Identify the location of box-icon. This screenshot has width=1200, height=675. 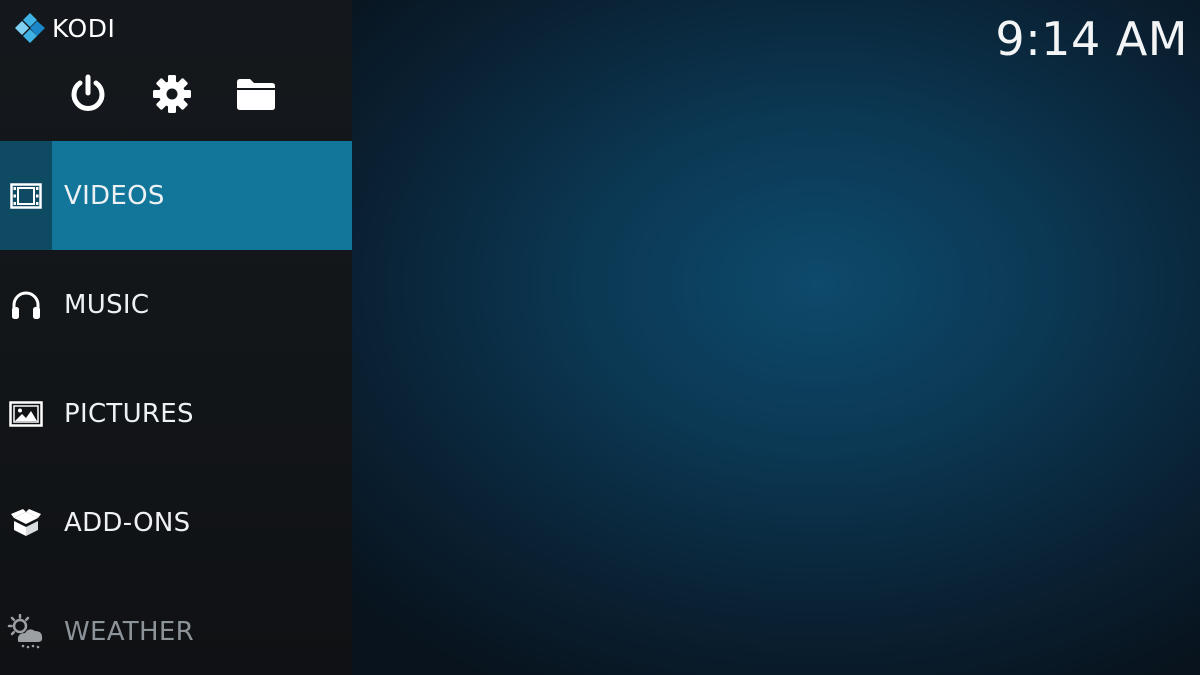
(26, 522).